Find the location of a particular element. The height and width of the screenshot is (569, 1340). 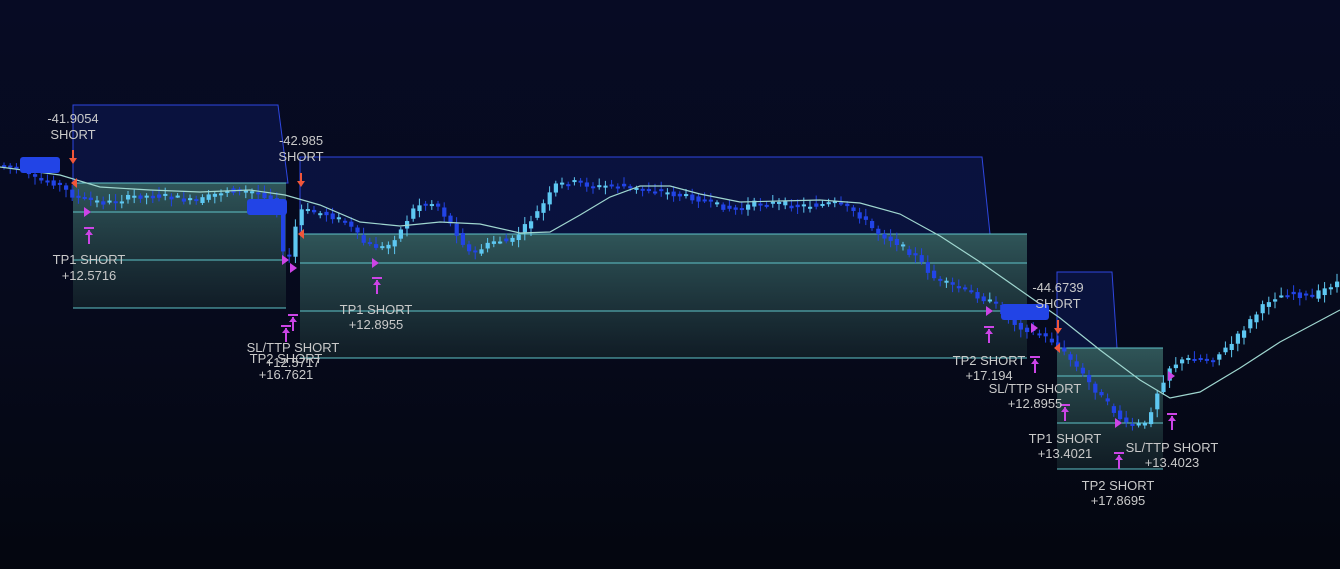

trade1-tp1-label: TP1 SHORT is located at coordinates (89, 259).